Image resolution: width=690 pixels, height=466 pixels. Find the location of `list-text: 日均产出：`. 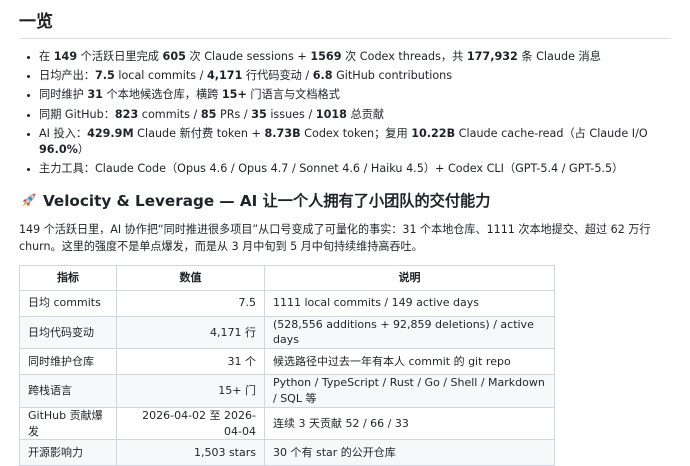

list-text: 日均产出： is located at coordinates (67, 76).